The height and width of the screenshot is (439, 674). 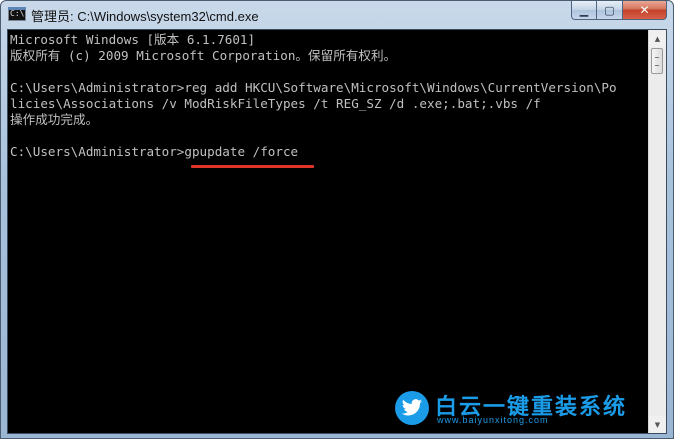 I want to click on console-command-line: C:\Users\Administrator>gpupdate /force, so click(x=154, y=152).